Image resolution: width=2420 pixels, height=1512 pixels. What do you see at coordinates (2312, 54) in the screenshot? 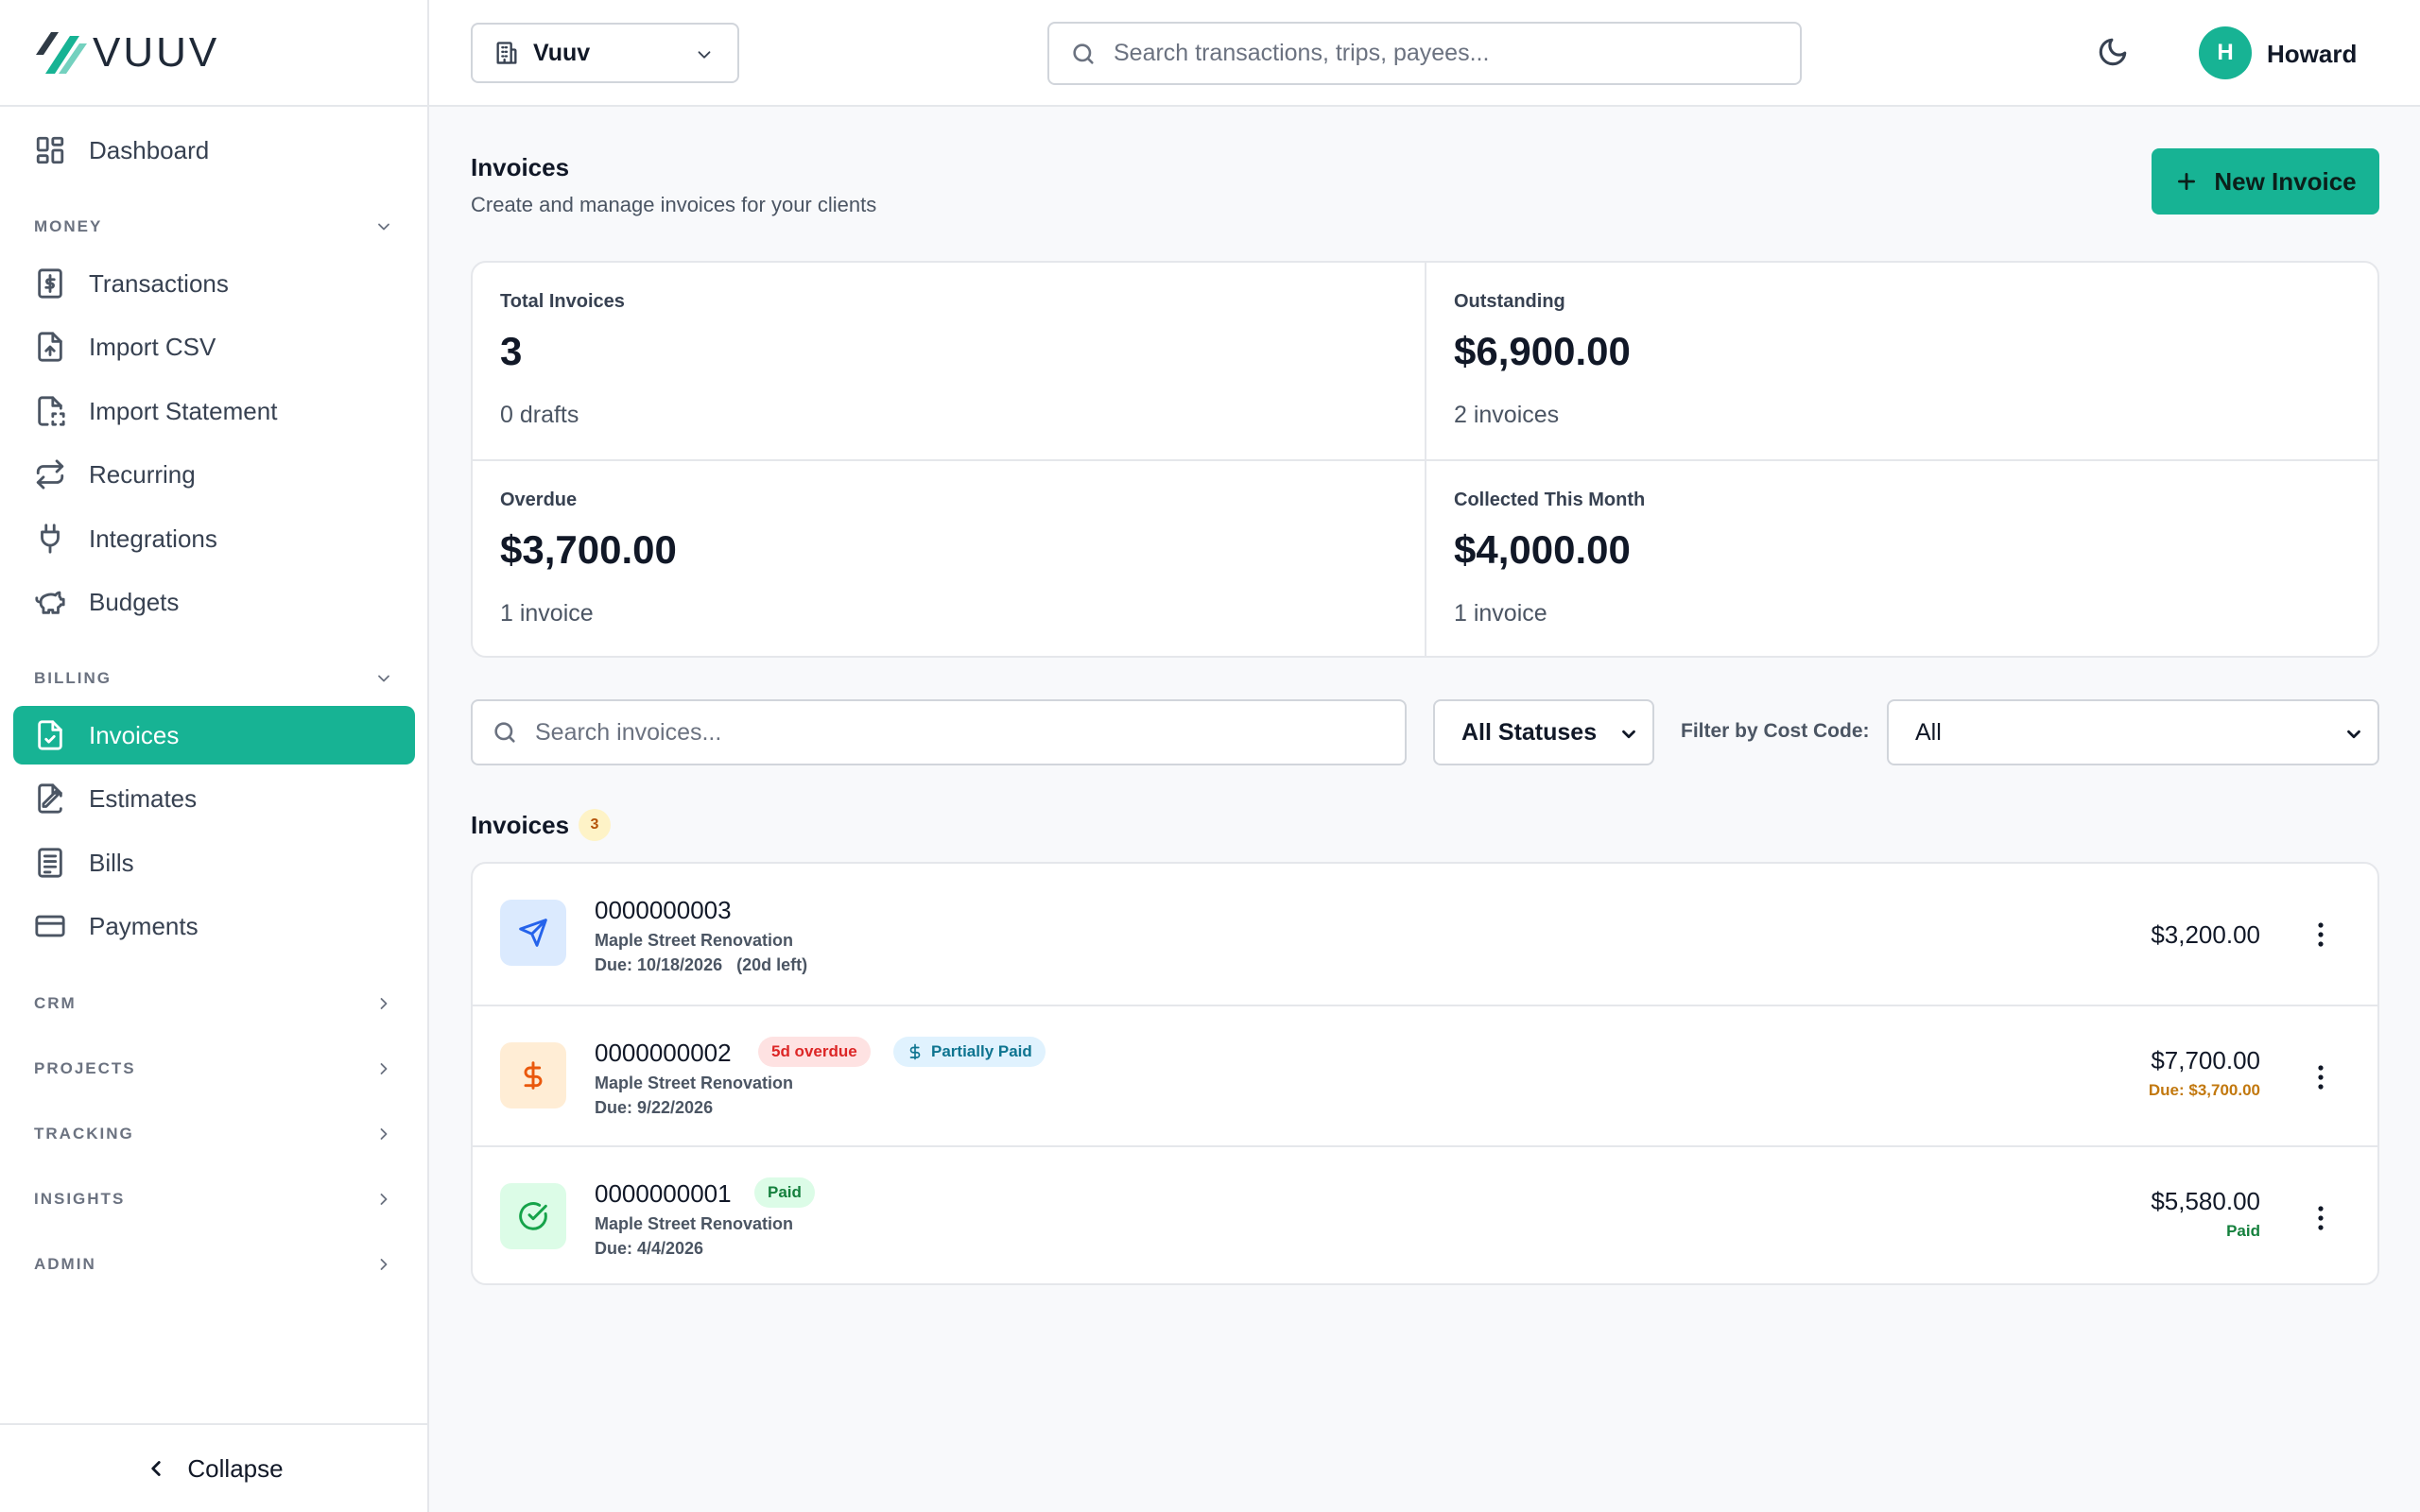
I see `user-name: Howard` at bounding box center [2312, 54].